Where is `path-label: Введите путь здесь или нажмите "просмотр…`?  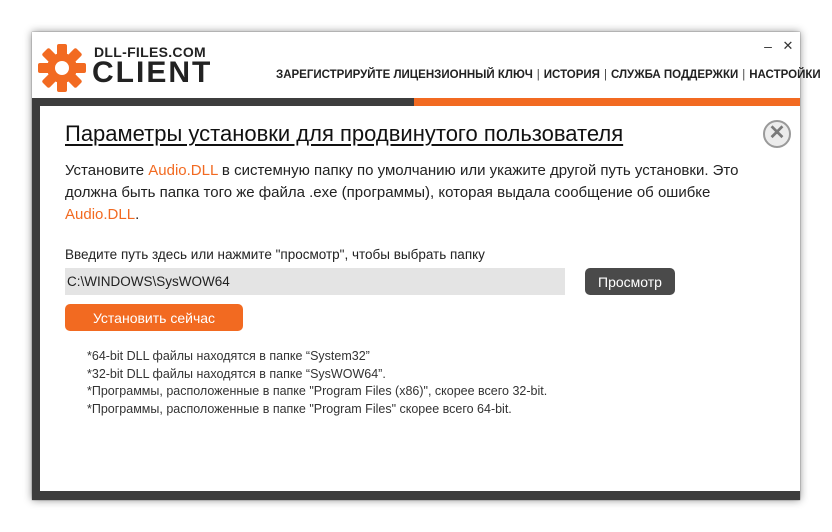
path-label: Введите путь здесь или нажмите "просмотр… is located at coordinates (275, 254).